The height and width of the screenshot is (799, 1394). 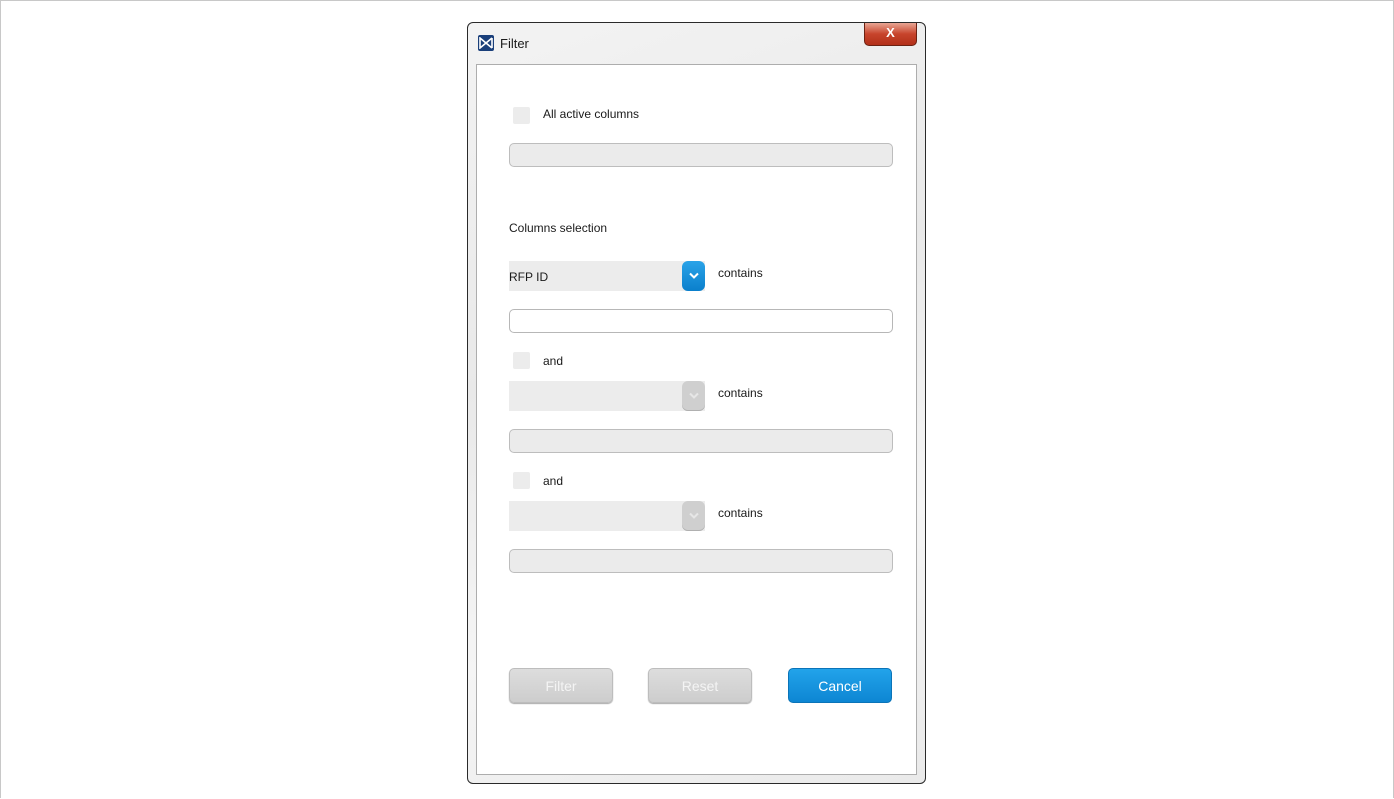 What do you see at coordinates (840, 685) in the screenshot?
I see `cancel-button: Cancel` at bounding box center [840, 685].